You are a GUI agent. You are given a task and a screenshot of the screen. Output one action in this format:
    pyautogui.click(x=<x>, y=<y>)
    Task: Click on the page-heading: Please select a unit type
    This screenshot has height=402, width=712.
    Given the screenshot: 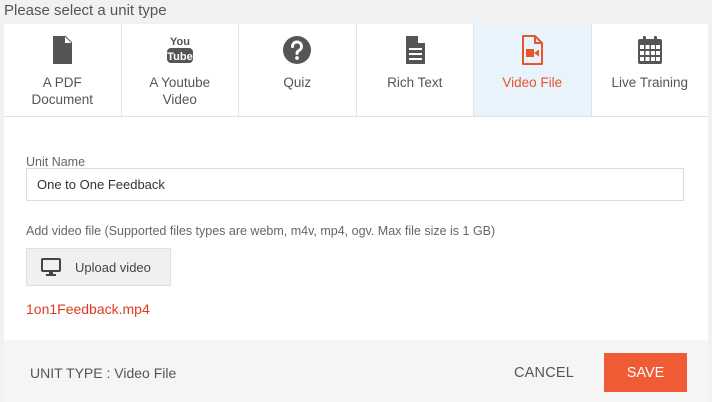 What is the action you would take?
    pyautogui.click(x=85, y=10)
    